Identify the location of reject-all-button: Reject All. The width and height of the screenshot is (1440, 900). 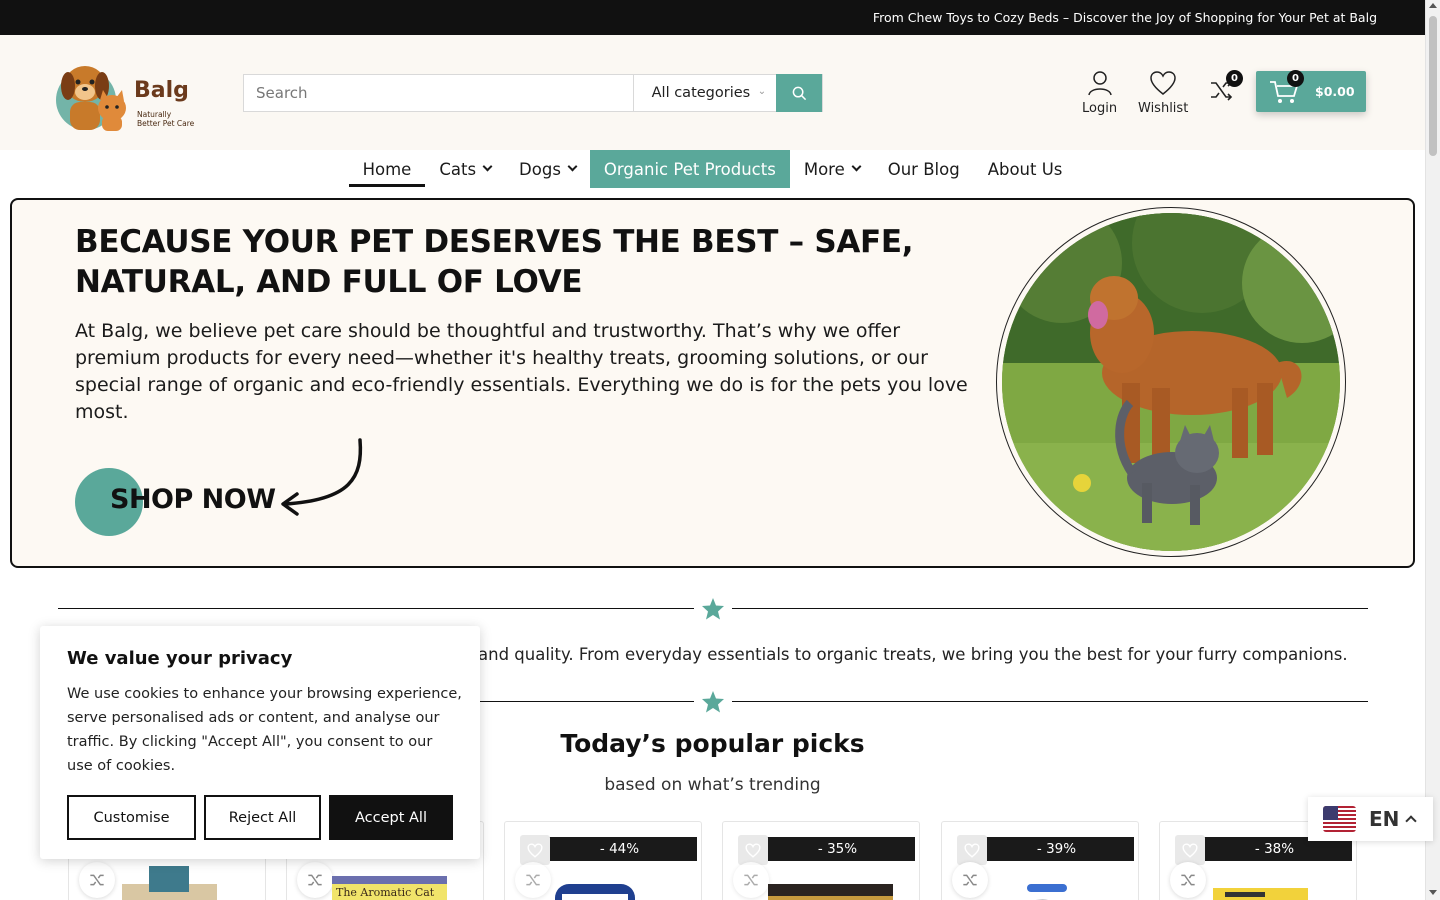
(262, 817).